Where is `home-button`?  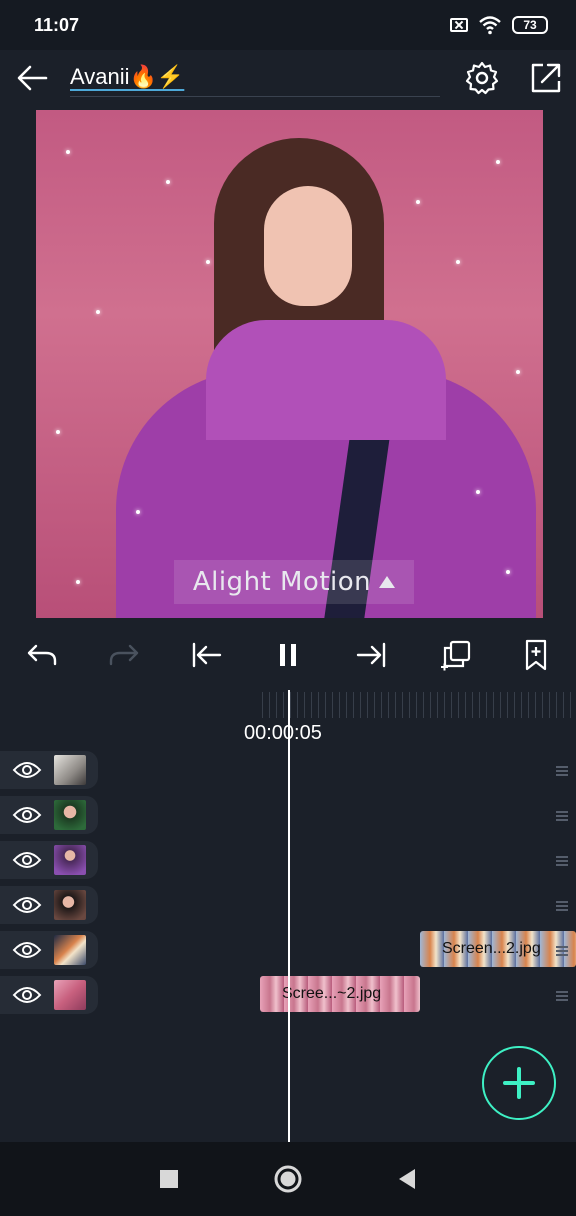
home-button is located at coordinates (288, 1179).